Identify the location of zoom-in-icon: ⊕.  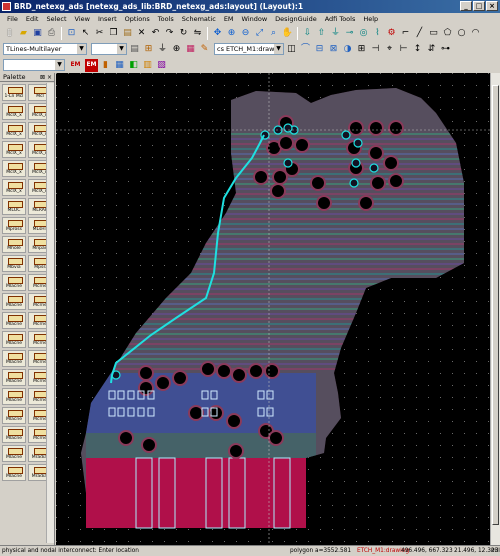
(231, 33).